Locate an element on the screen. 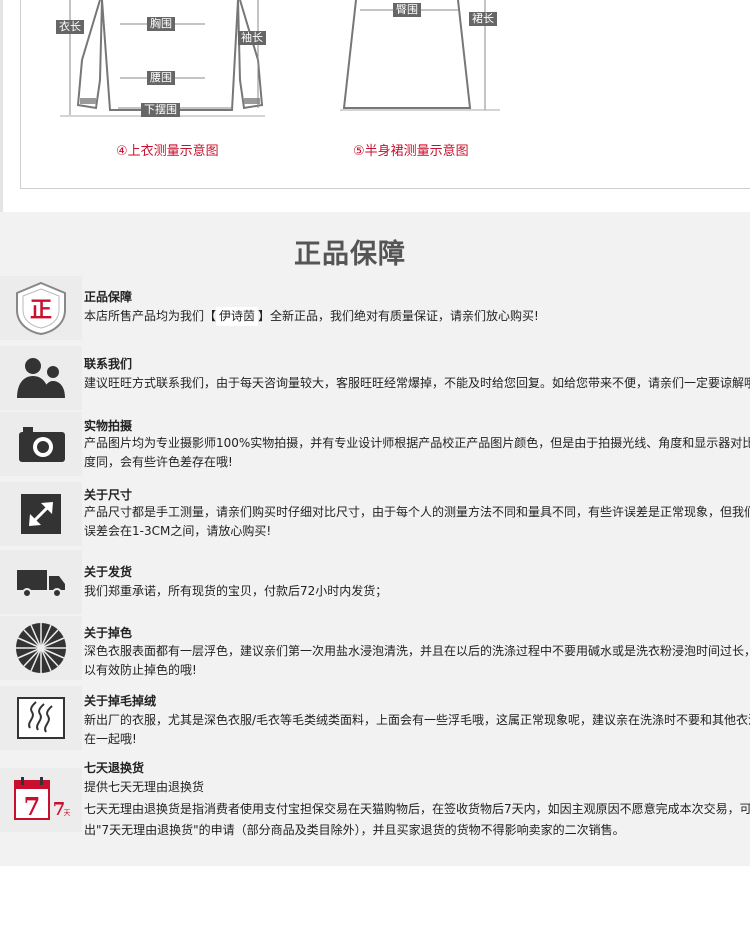 Image resolution: width=750 pixels, height=934 pixels. item-subtitle: 提供七天无理由退换货 is located at coordinates (144, 787).